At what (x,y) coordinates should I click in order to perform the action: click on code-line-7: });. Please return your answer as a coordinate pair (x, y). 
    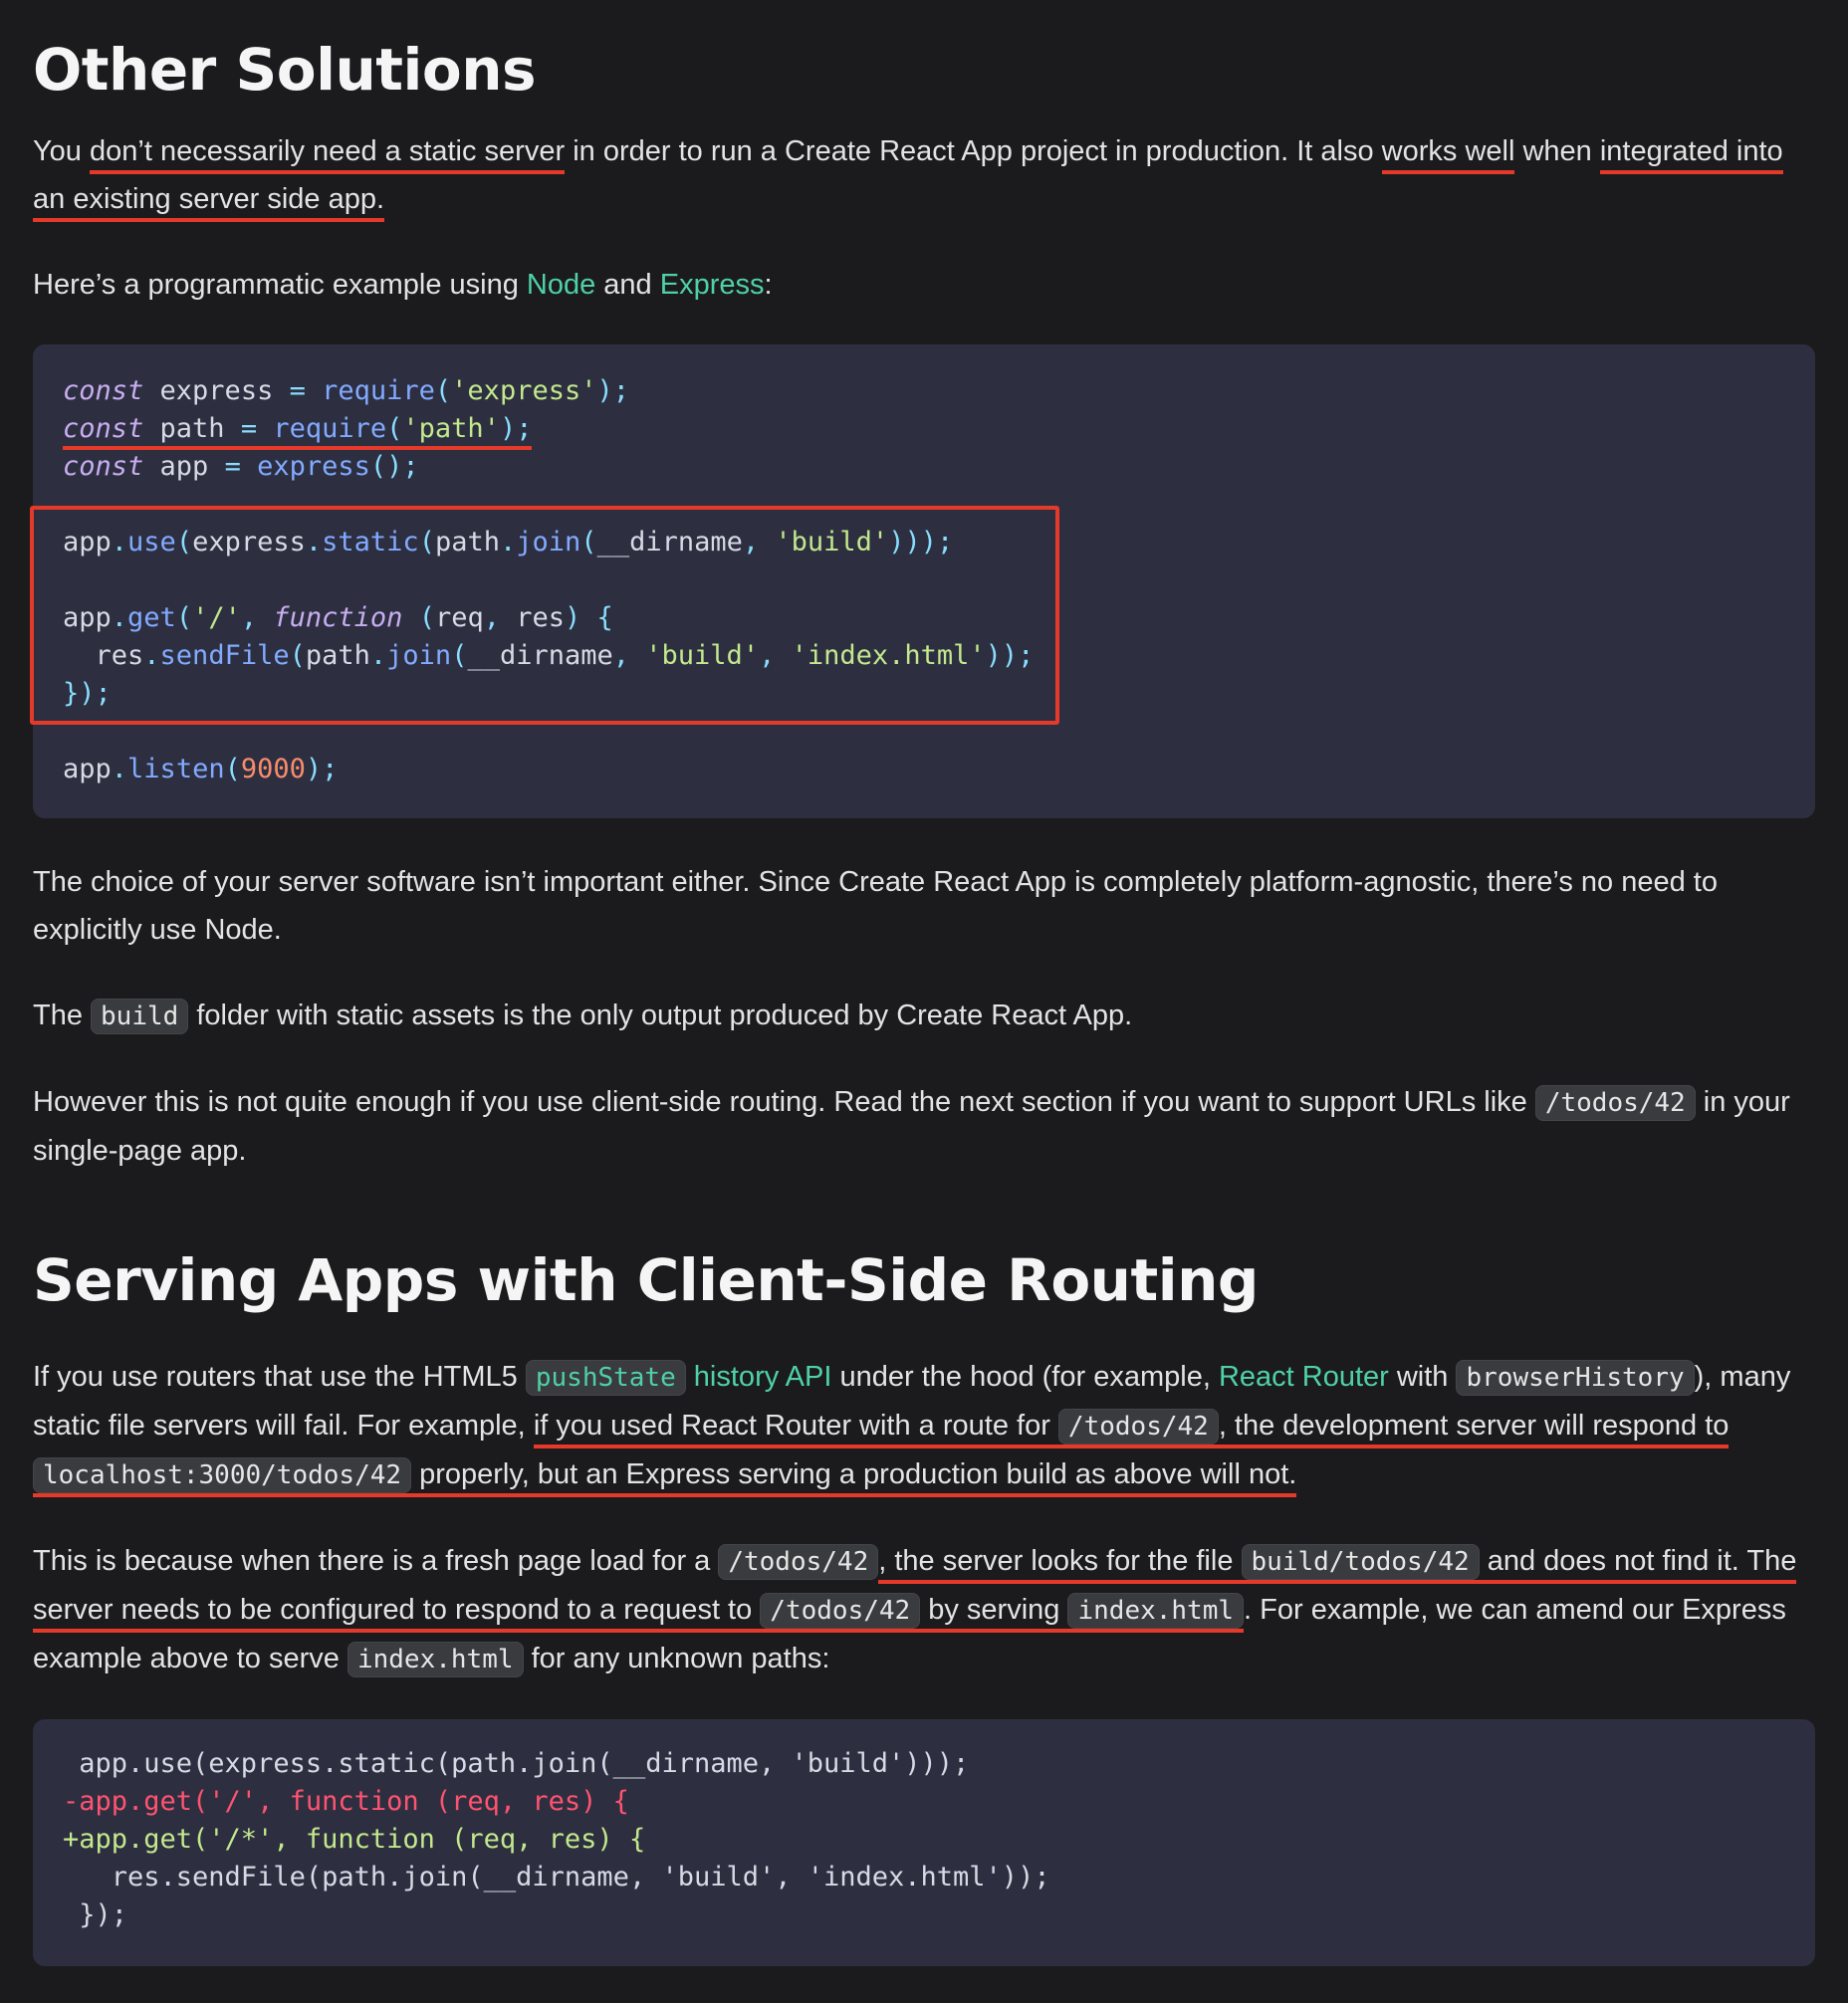
    Looking at the image, I should click on (87, 693).